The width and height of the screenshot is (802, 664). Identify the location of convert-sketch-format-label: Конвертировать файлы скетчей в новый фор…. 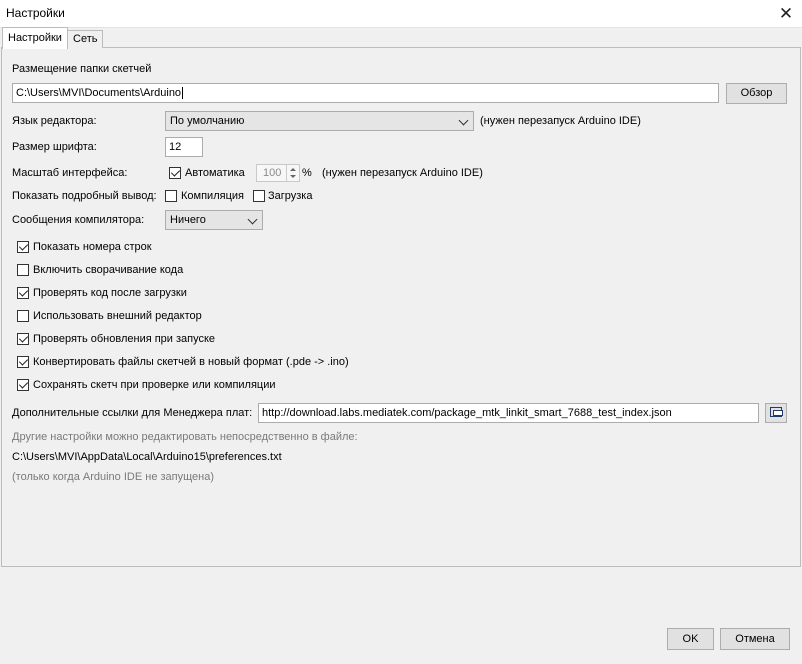
(191, 362).